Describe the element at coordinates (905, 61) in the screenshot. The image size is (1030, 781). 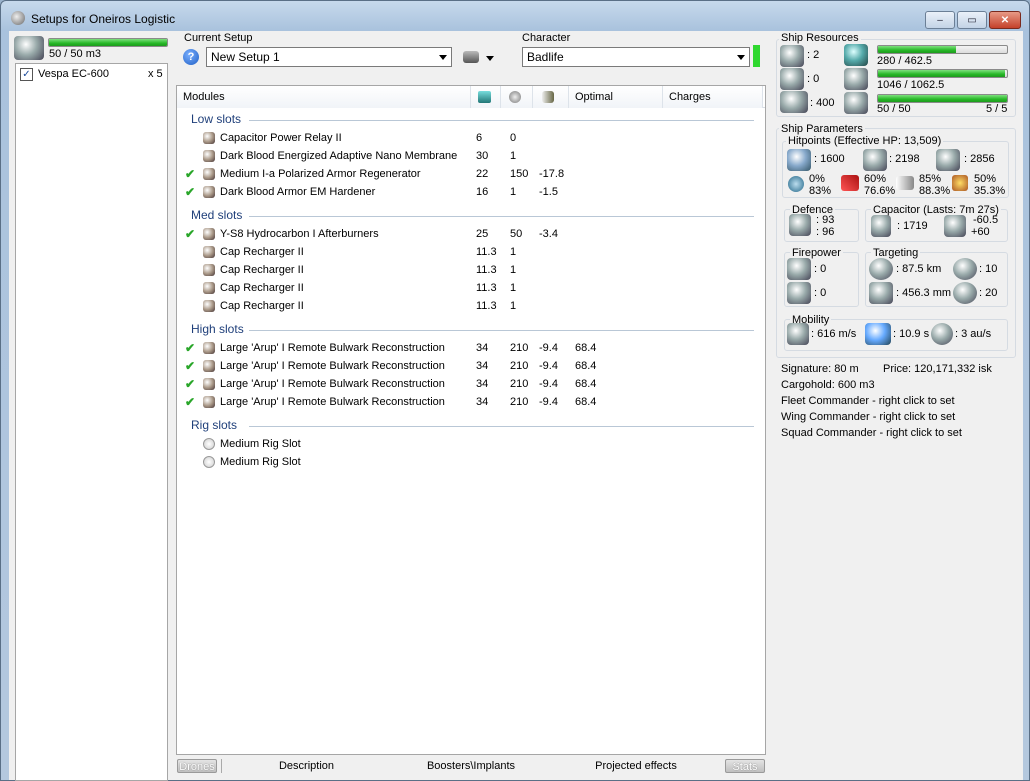
I see `cpu-value: 280 / 462.5` at that location.